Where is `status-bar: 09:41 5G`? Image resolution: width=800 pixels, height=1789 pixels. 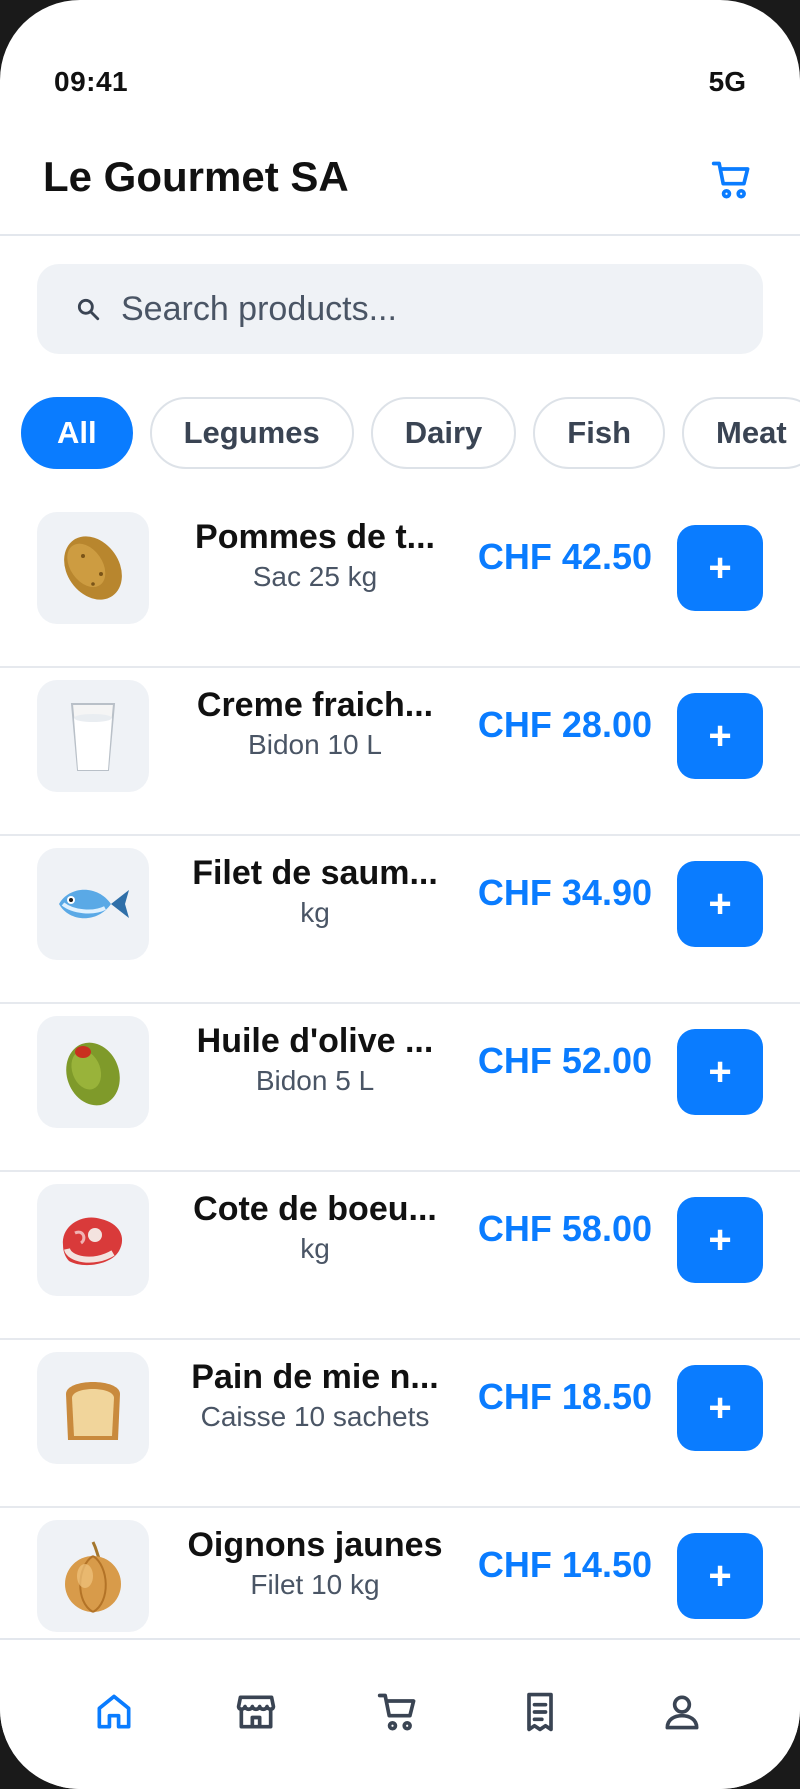
status-bar: 09:41 5G is located at coordinates (400, 55).